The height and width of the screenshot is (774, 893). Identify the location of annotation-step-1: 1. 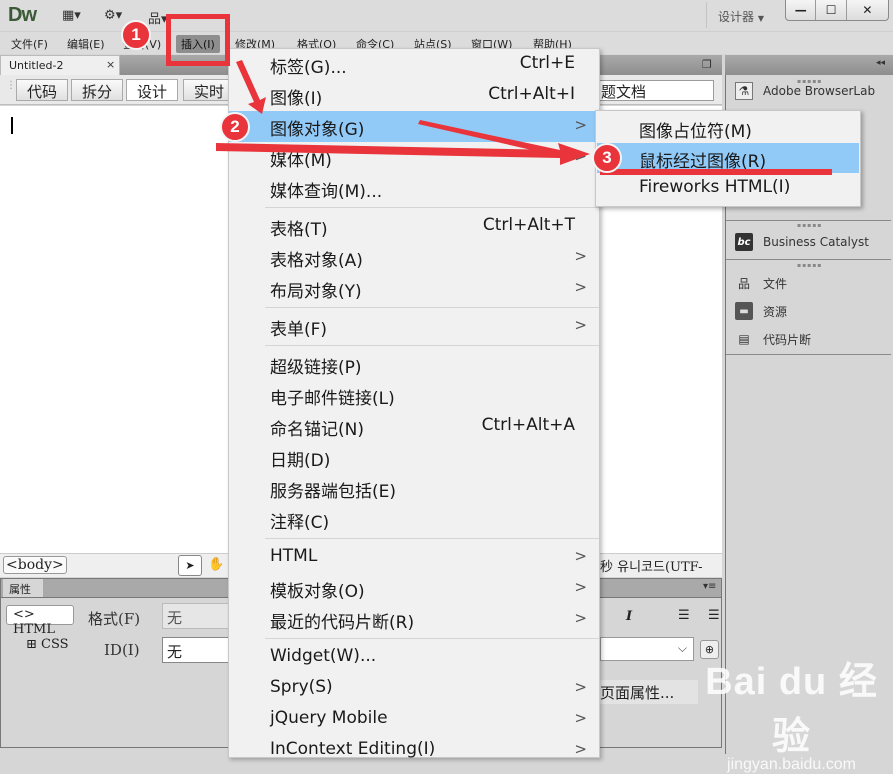
(136, 35).